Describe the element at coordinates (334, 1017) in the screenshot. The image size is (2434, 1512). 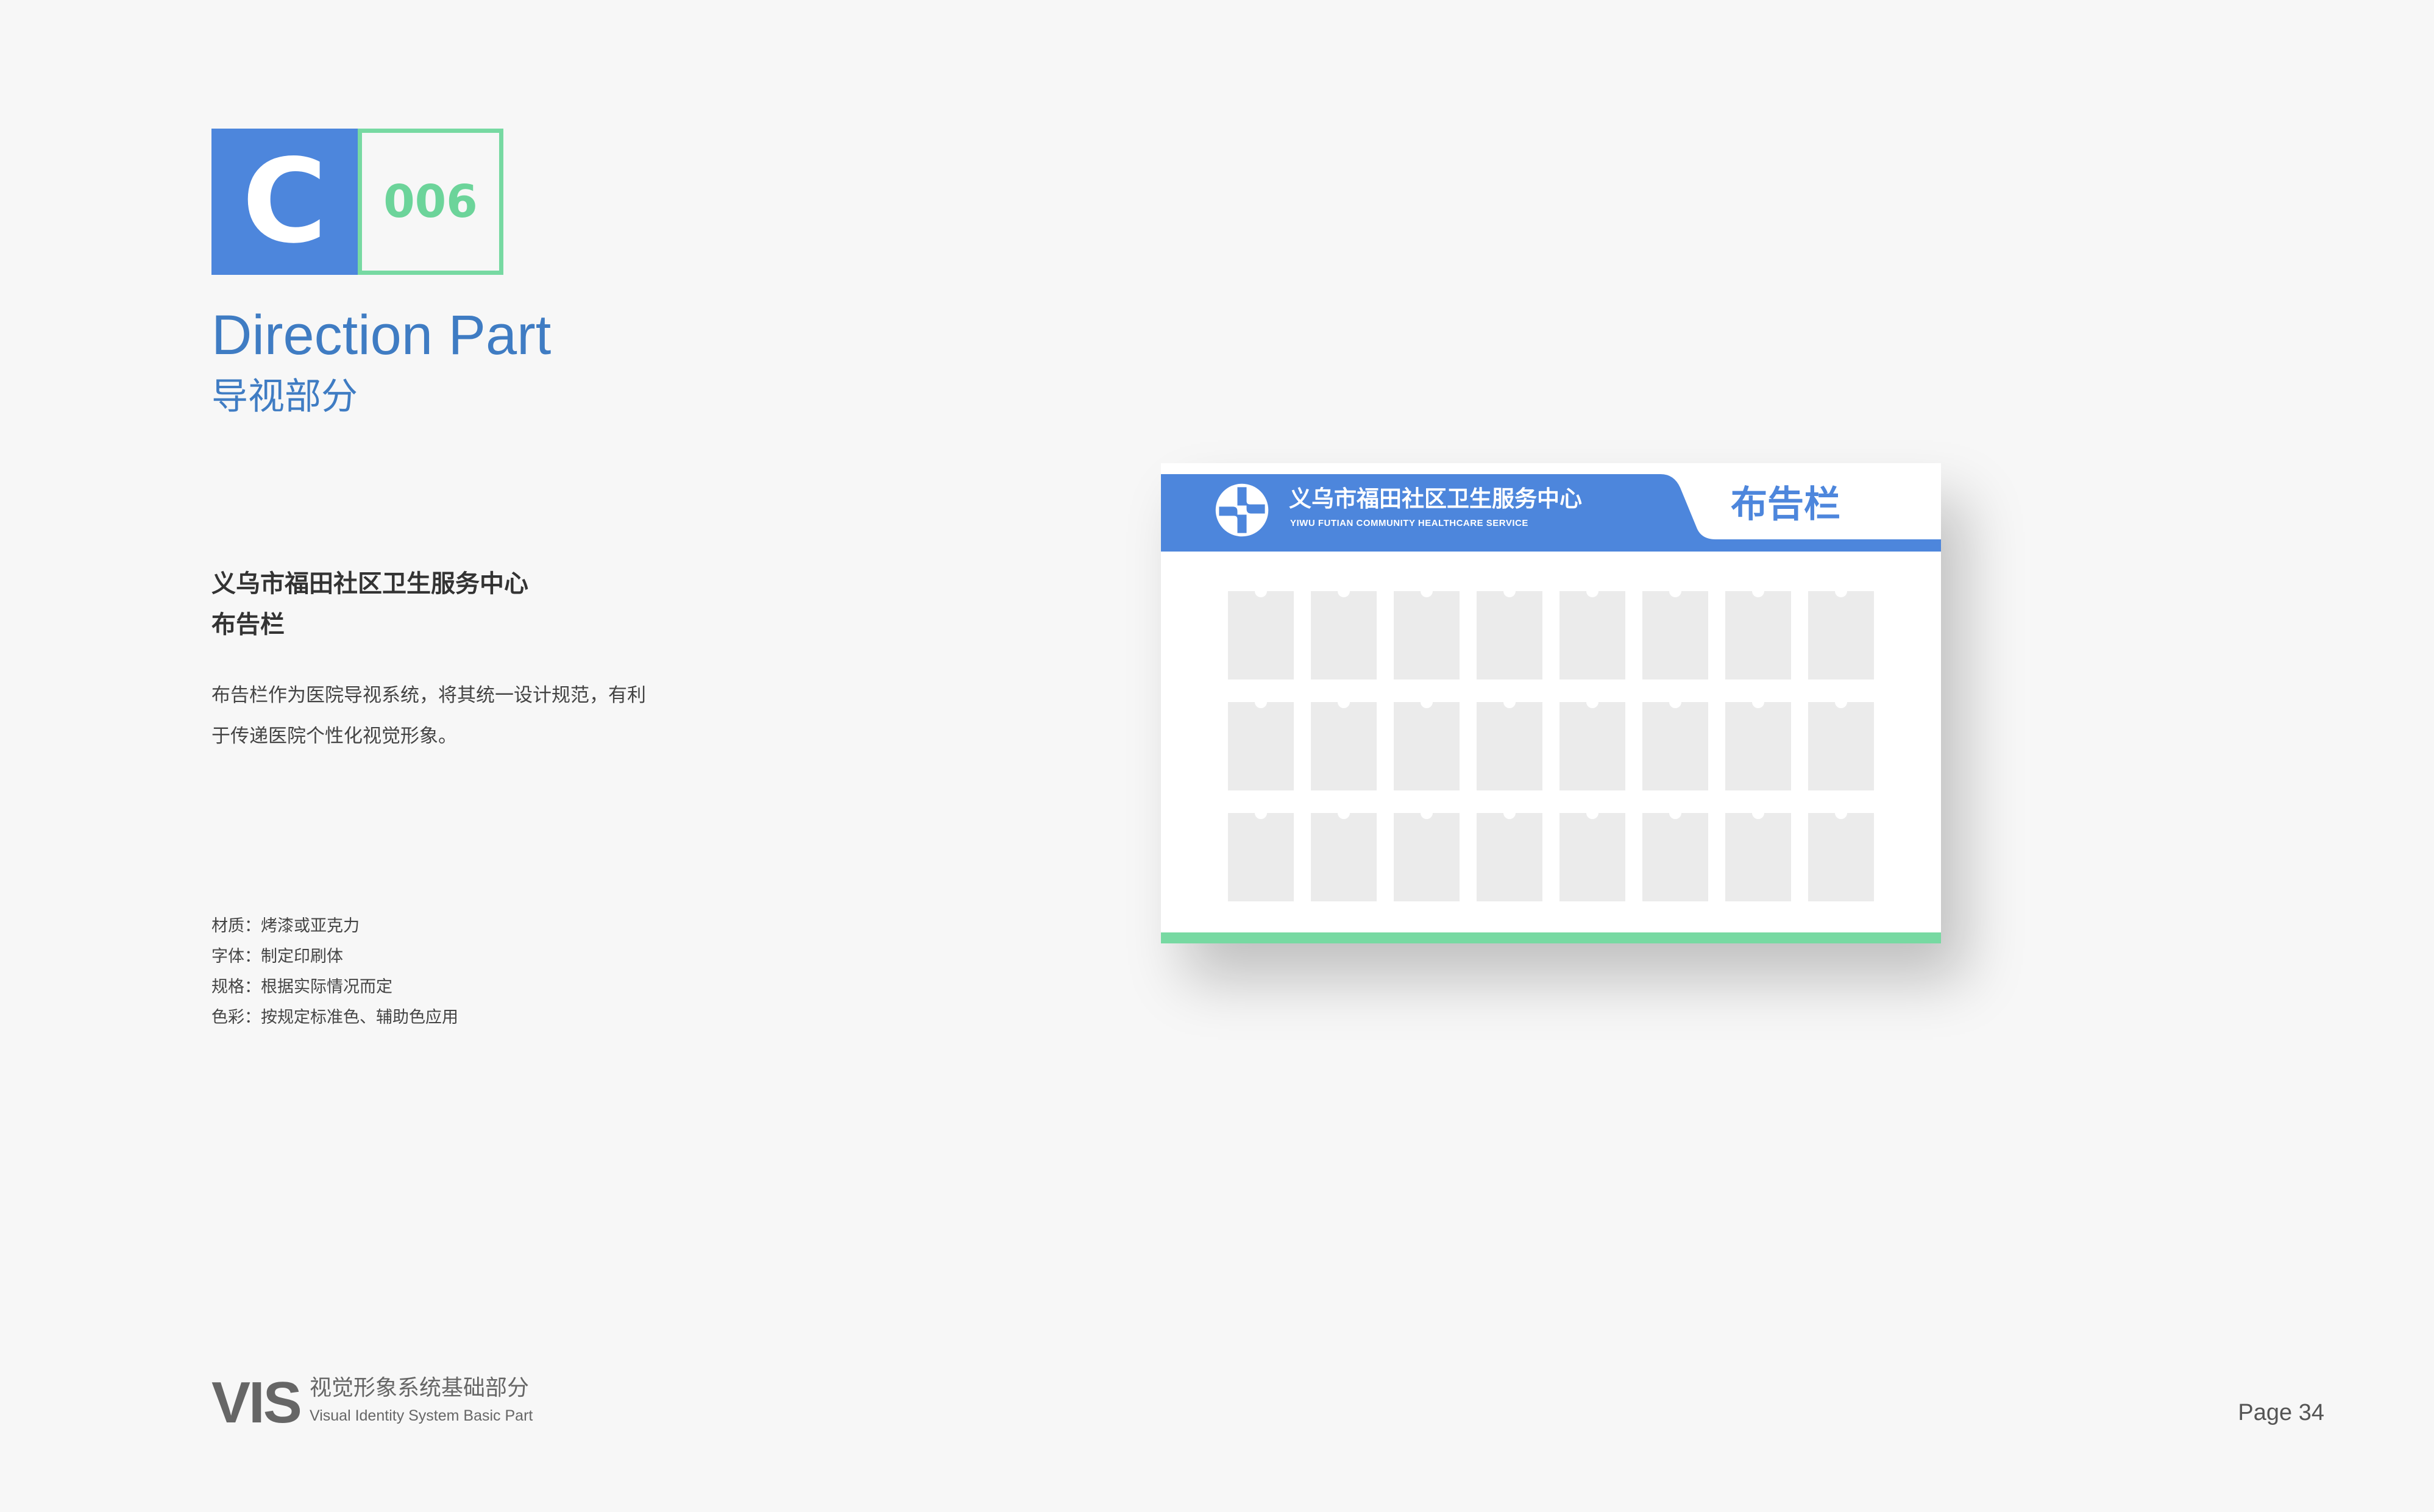
I see `spec-color: 色彩：按规定标准色、辅助色应用` at that location.